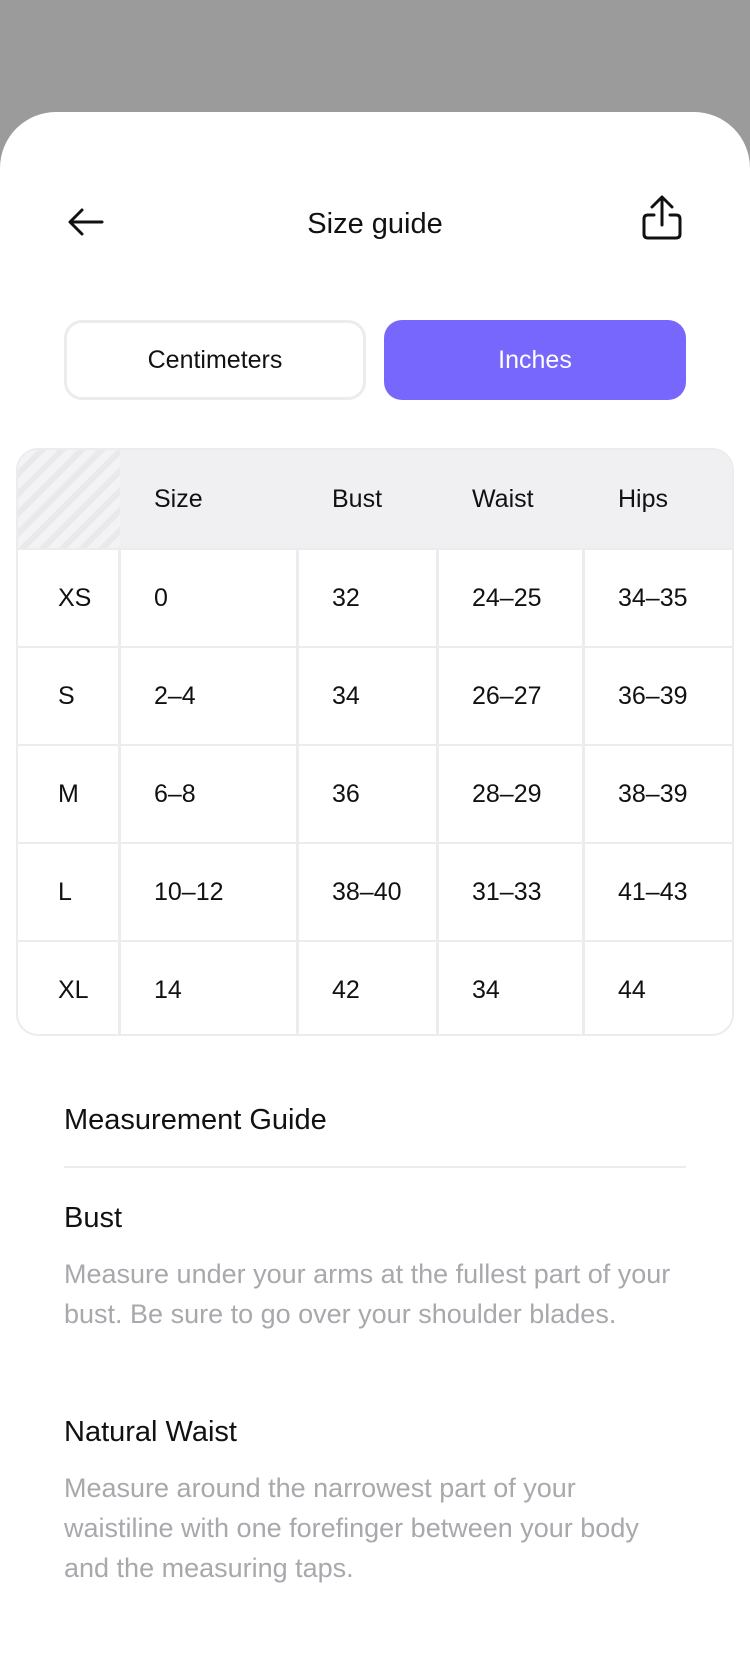 This screenshot has height=1660, width=750. What do you see at coordinates (178, 498) in the screenshot?
I see `column-header-size: Size` at bounding box center [178, 498].